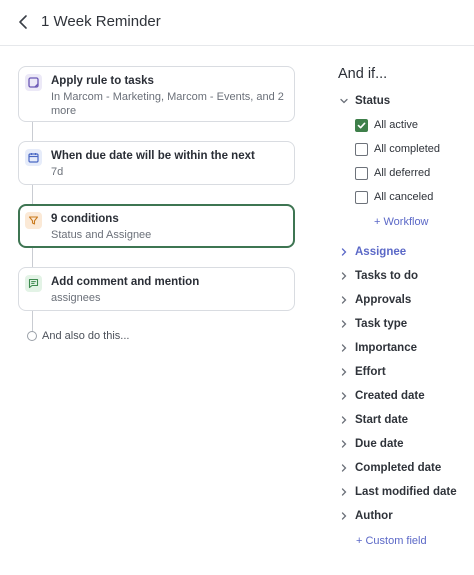 The height and width of the screenshot is (575, 474). I want to click on condition-tasks-to-do: Tasks to do, so click(378, 276).